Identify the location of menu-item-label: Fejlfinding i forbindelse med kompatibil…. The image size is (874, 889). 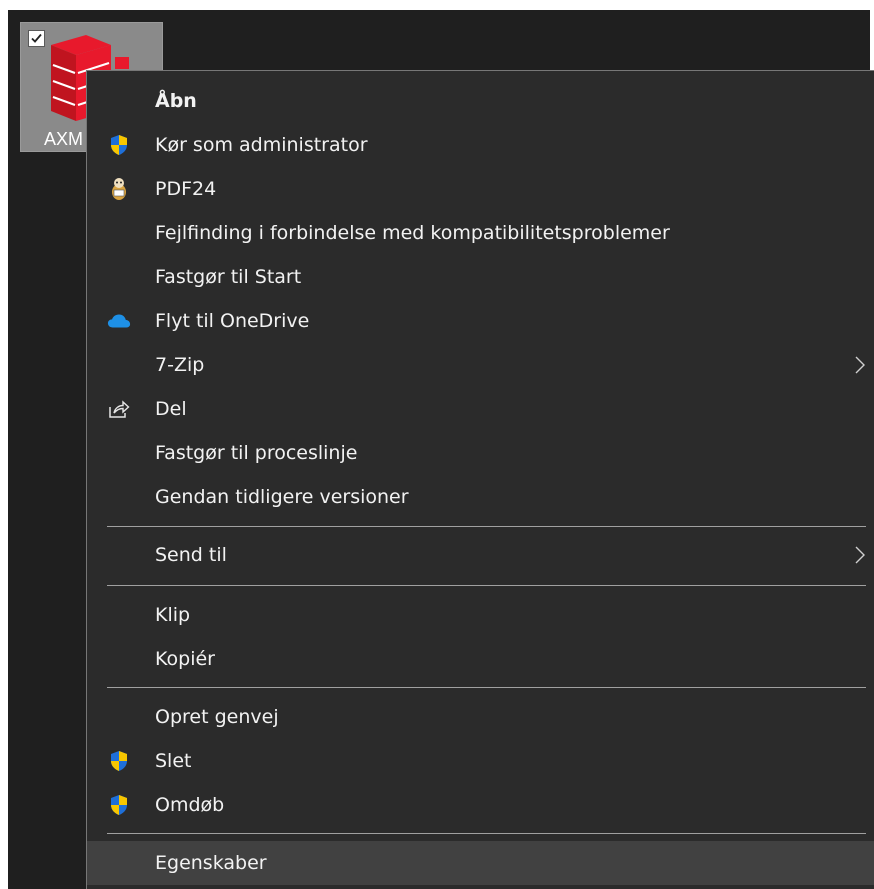
(412, 233).